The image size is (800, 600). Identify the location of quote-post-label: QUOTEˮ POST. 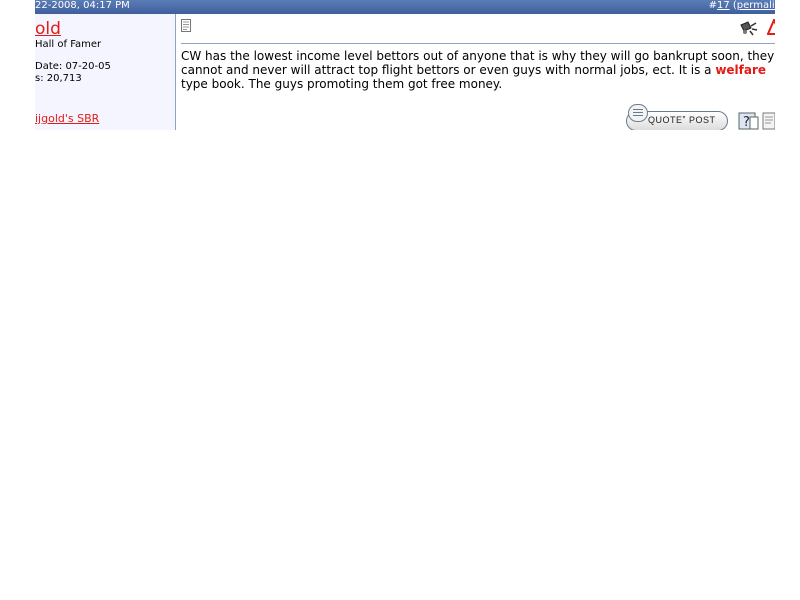
(682, 120).